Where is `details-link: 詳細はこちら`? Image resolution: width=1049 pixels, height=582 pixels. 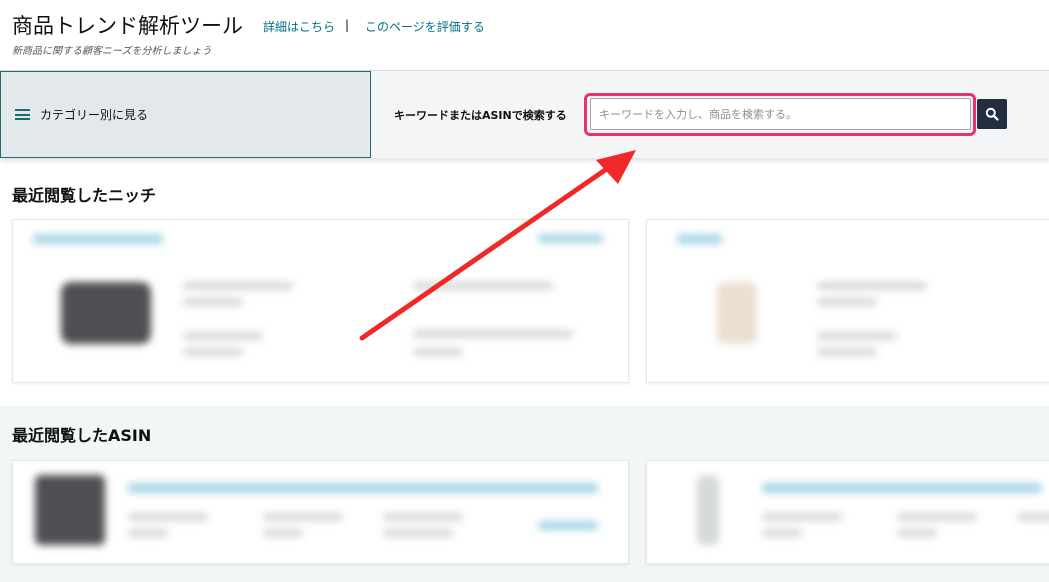 details-link: 詳細はこちら is located at coordinates (299, 26).